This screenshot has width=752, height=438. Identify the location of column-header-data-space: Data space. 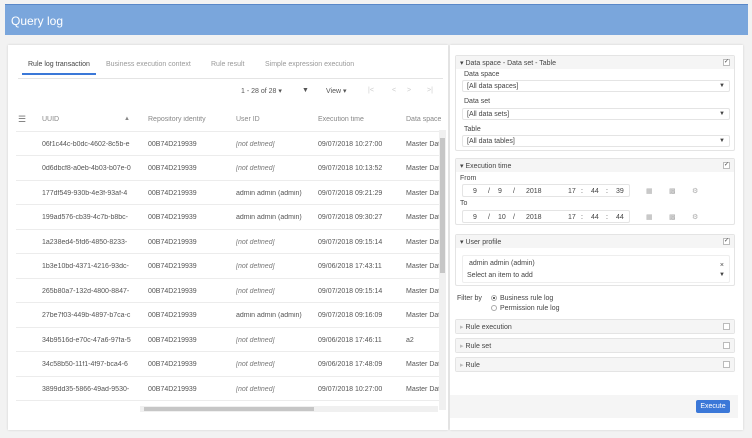
(423, 119).